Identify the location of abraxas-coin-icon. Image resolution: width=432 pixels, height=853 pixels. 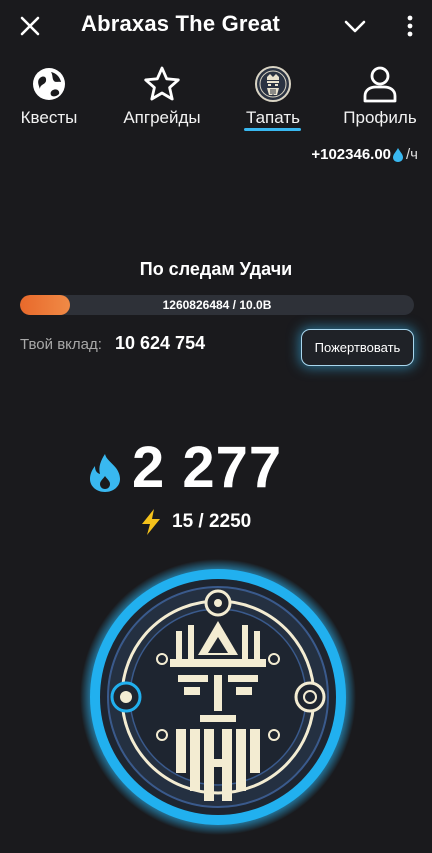
(273, 84).